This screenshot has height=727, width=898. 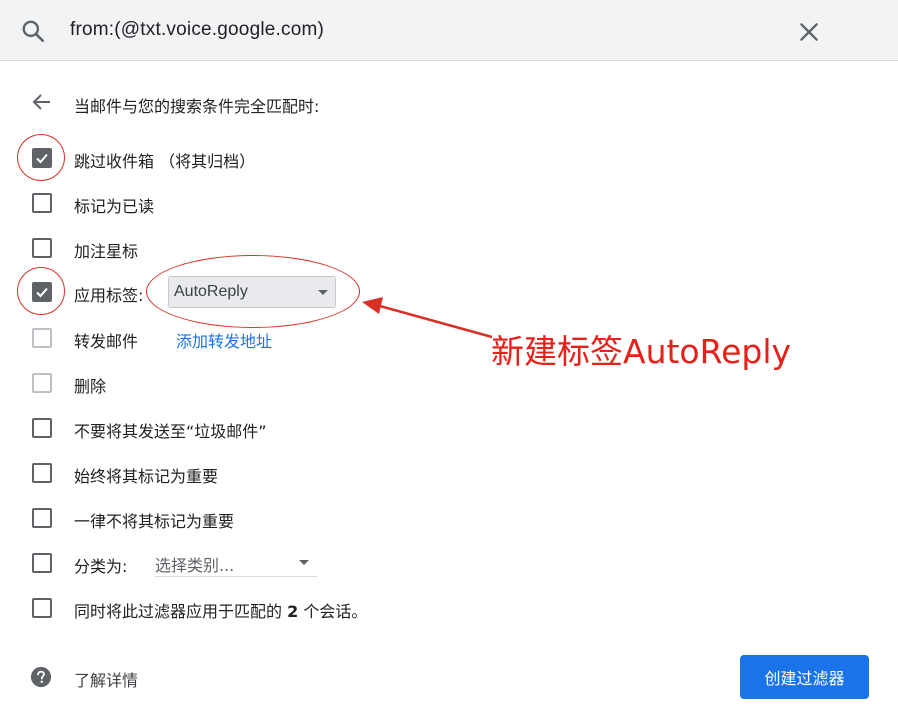 I want to click on option-mark-read: 标记为已读, so click(x=449, y=203).